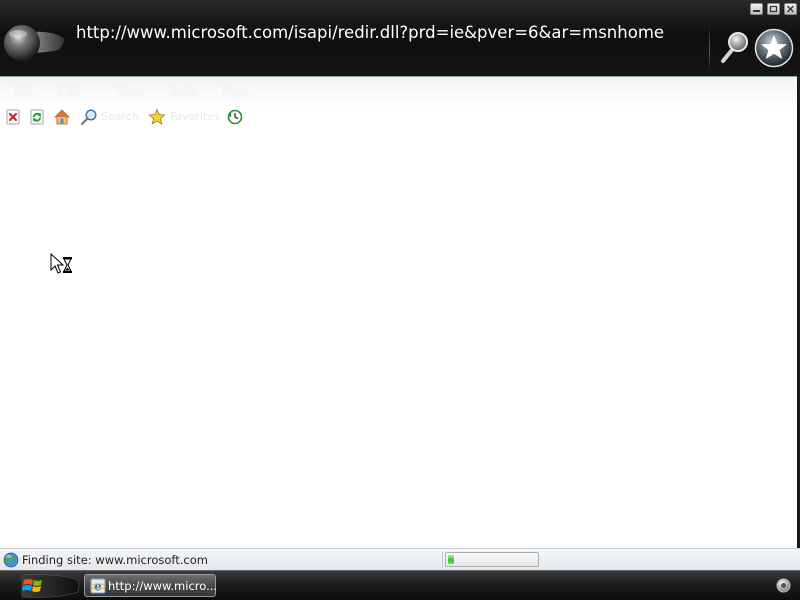 This screenshot has height=600, width=800. I want to click on favorites-star-icon, so click(774, 48).